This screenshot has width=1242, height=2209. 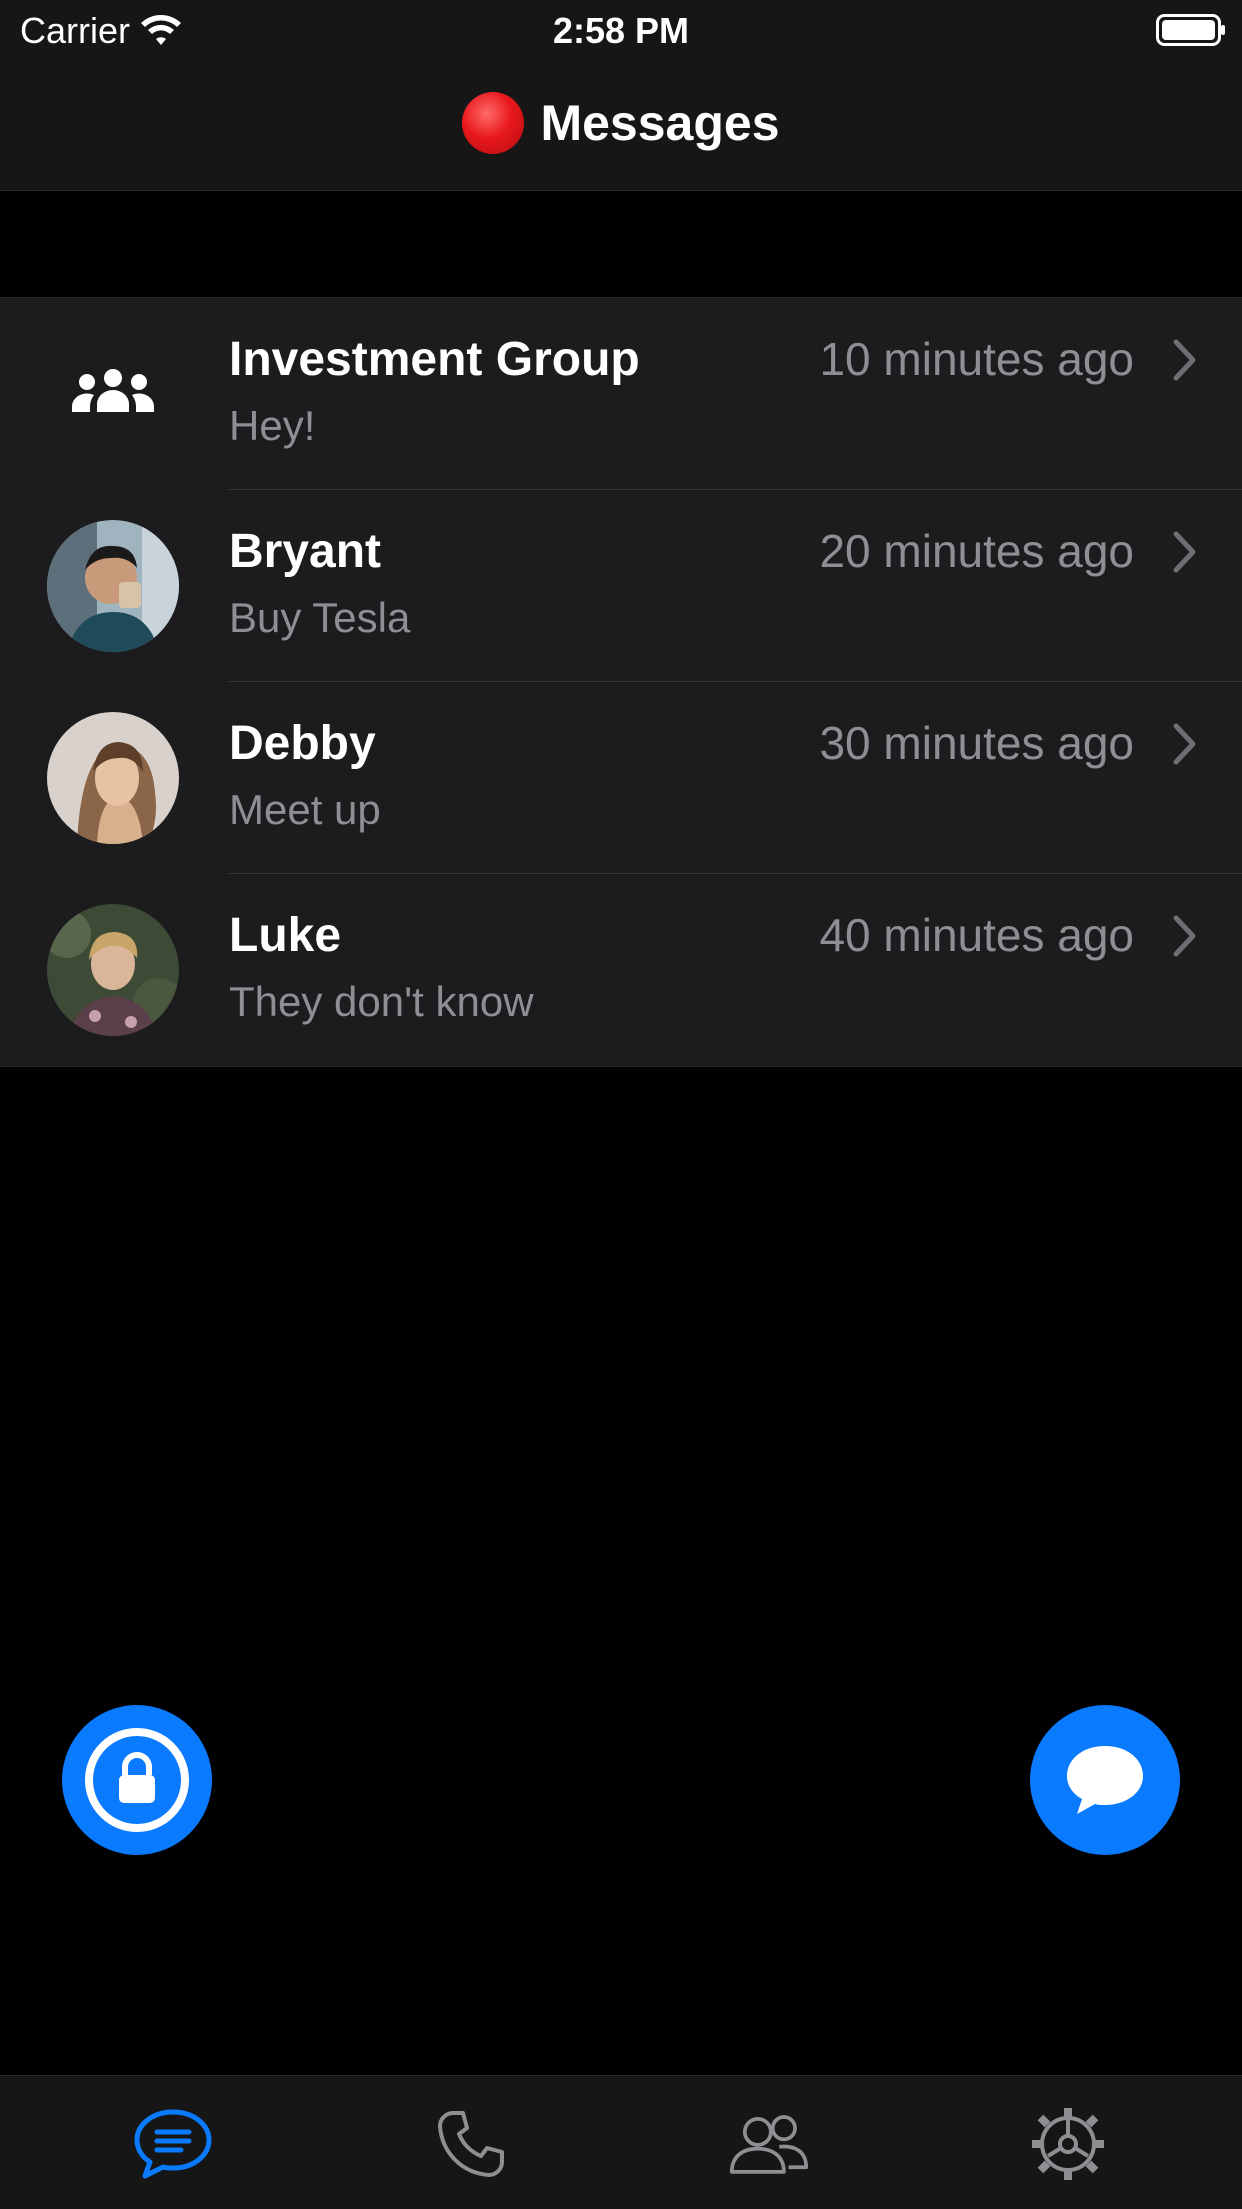 I want to click on tab-contacts, so click(x=769, y=2144).